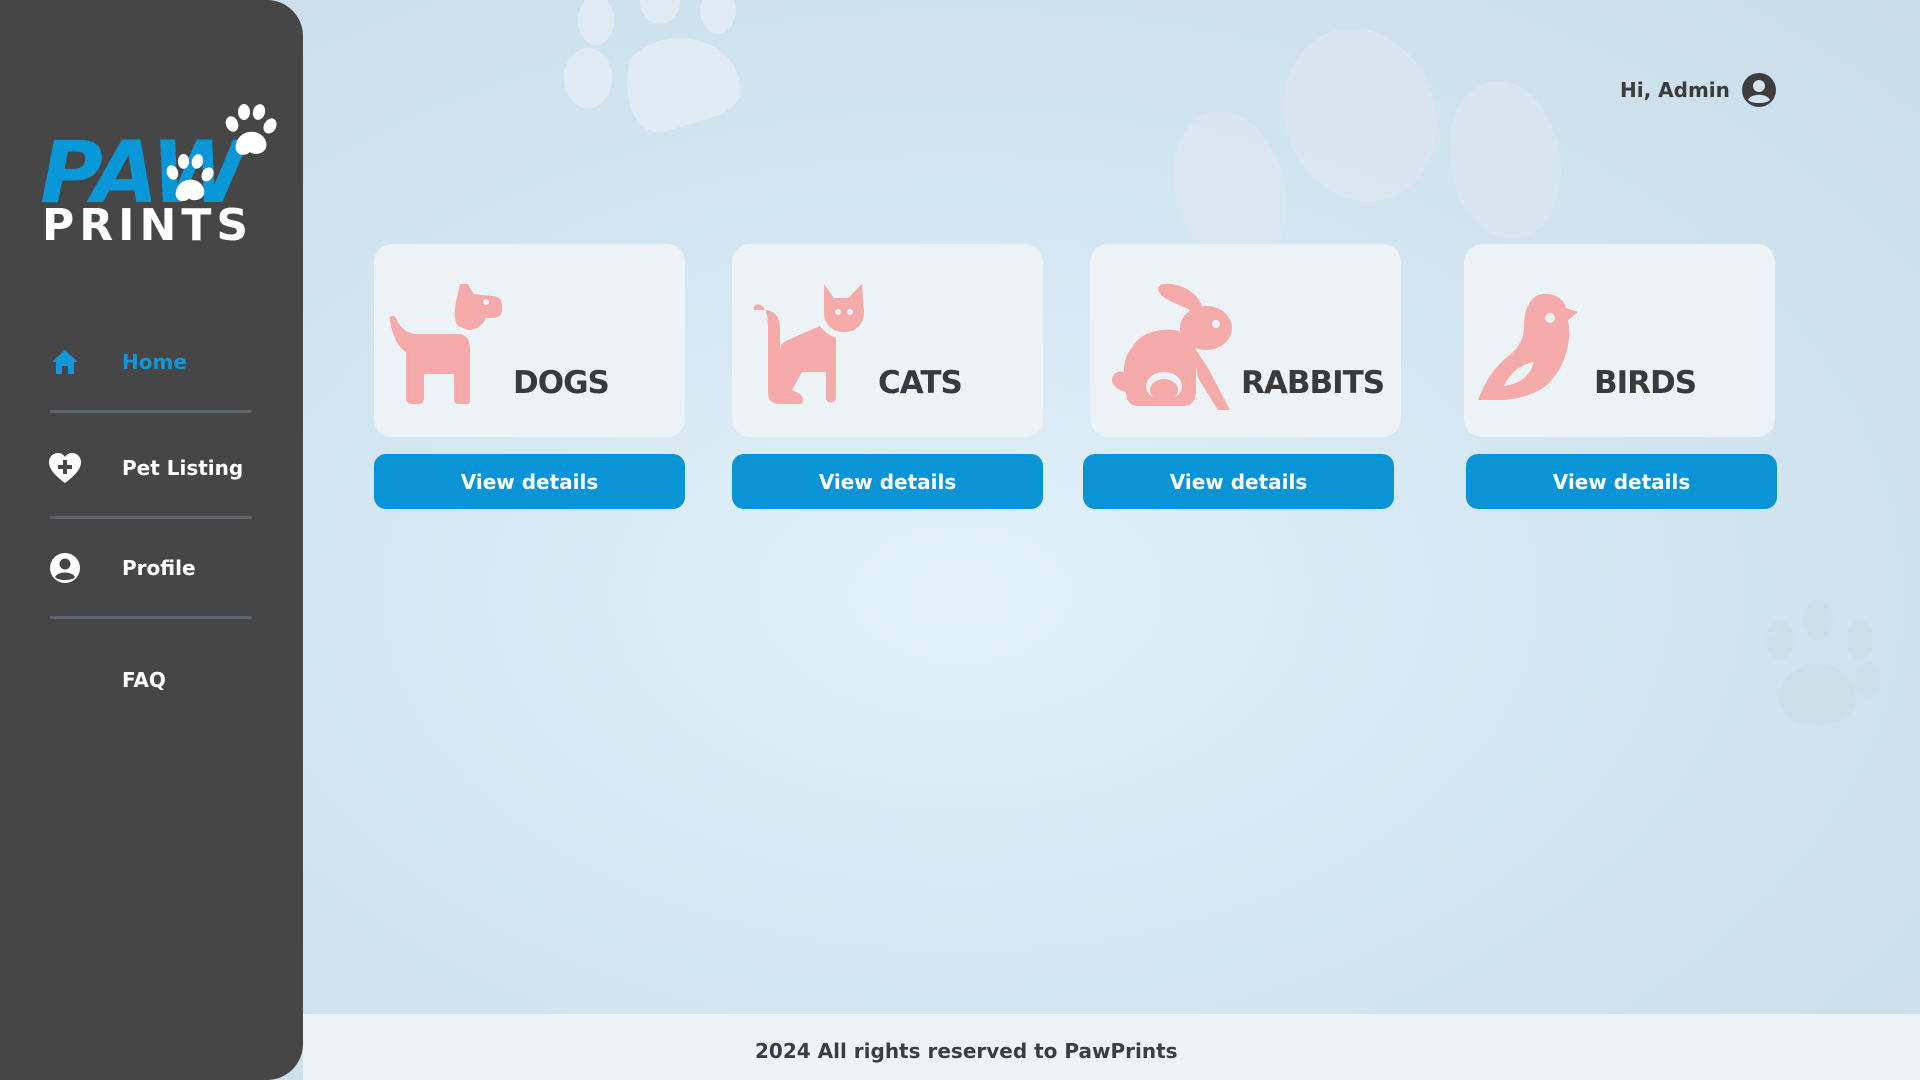 The image size is (1920, 1080). I want to click on sidebar-item-faq: FAQ, so click(153, 680).